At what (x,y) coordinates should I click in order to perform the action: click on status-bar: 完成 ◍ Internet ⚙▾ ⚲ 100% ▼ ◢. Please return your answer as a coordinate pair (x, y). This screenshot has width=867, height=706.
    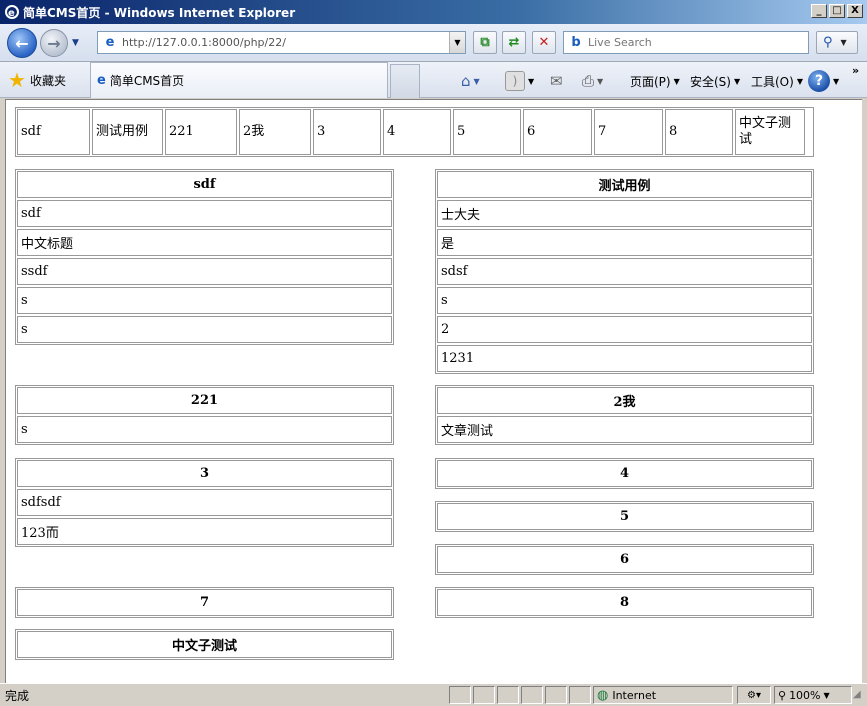
    Looking at the image, I should click on (433, 694).